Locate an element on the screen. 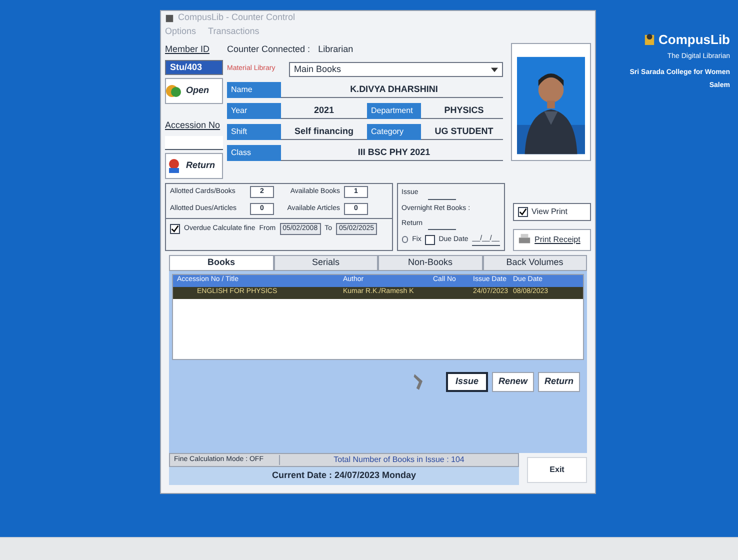  action-button: Return is located at coordinates (559, 382).